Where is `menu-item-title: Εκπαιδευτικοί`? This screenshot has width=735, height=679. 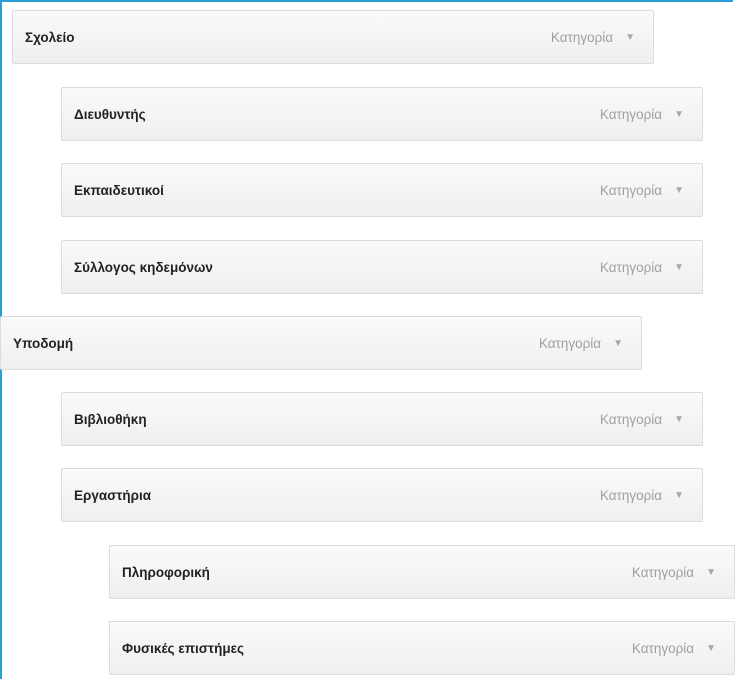 menu-item-title: Εκπαιδευτικοί is located at coordinates (119, 190).